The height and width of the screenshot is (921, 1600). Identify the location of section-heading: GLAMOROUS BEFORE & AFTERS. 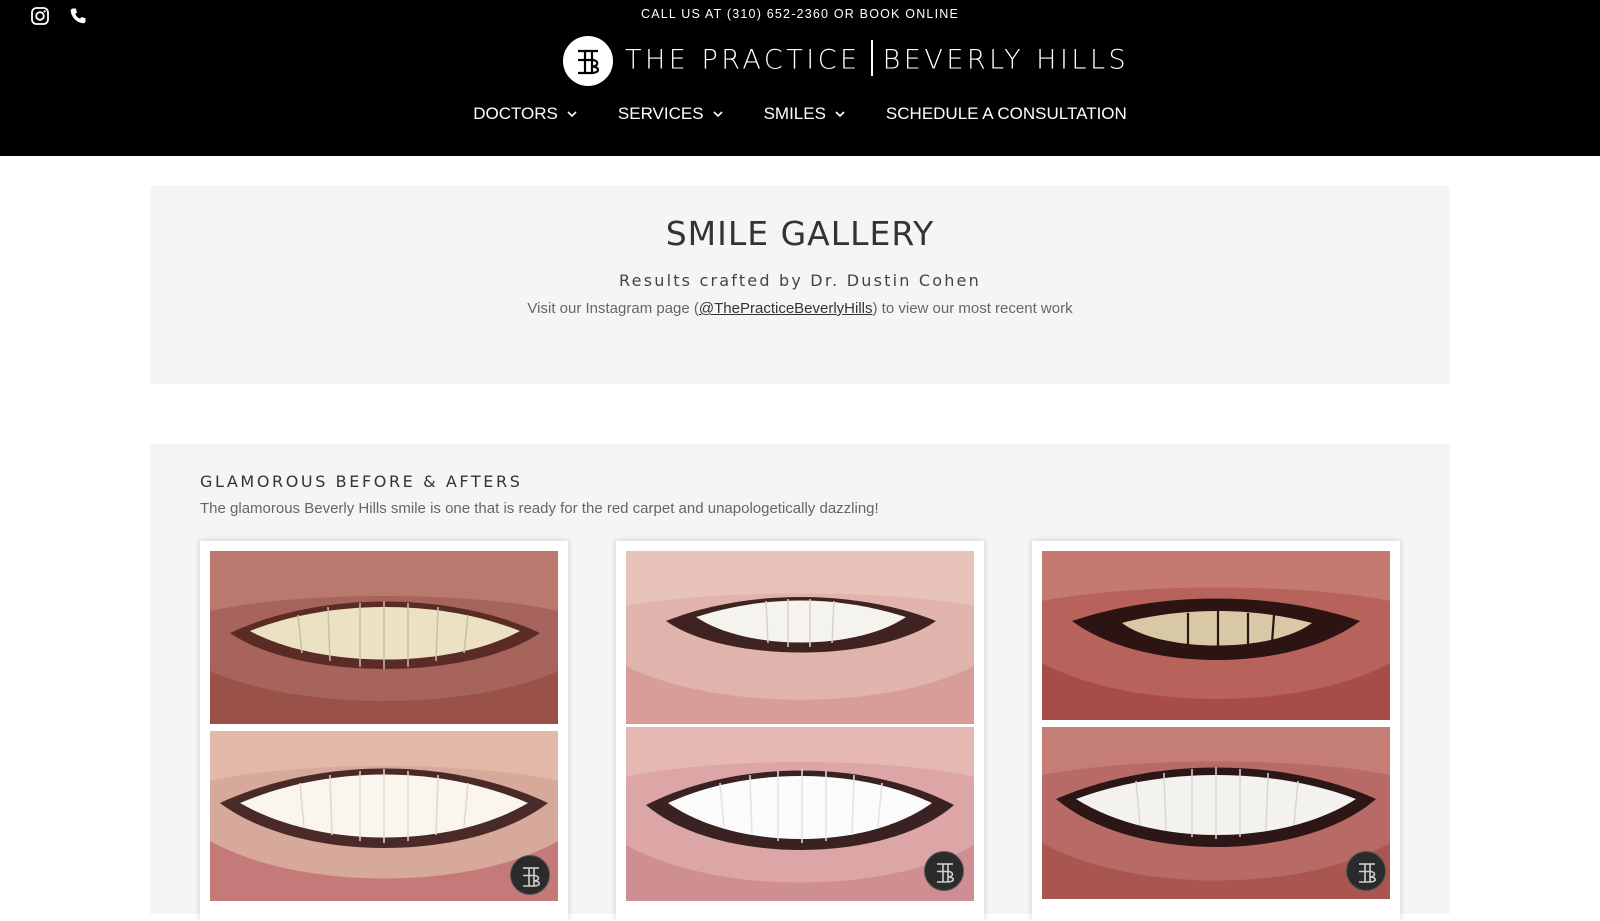
(361, 481).